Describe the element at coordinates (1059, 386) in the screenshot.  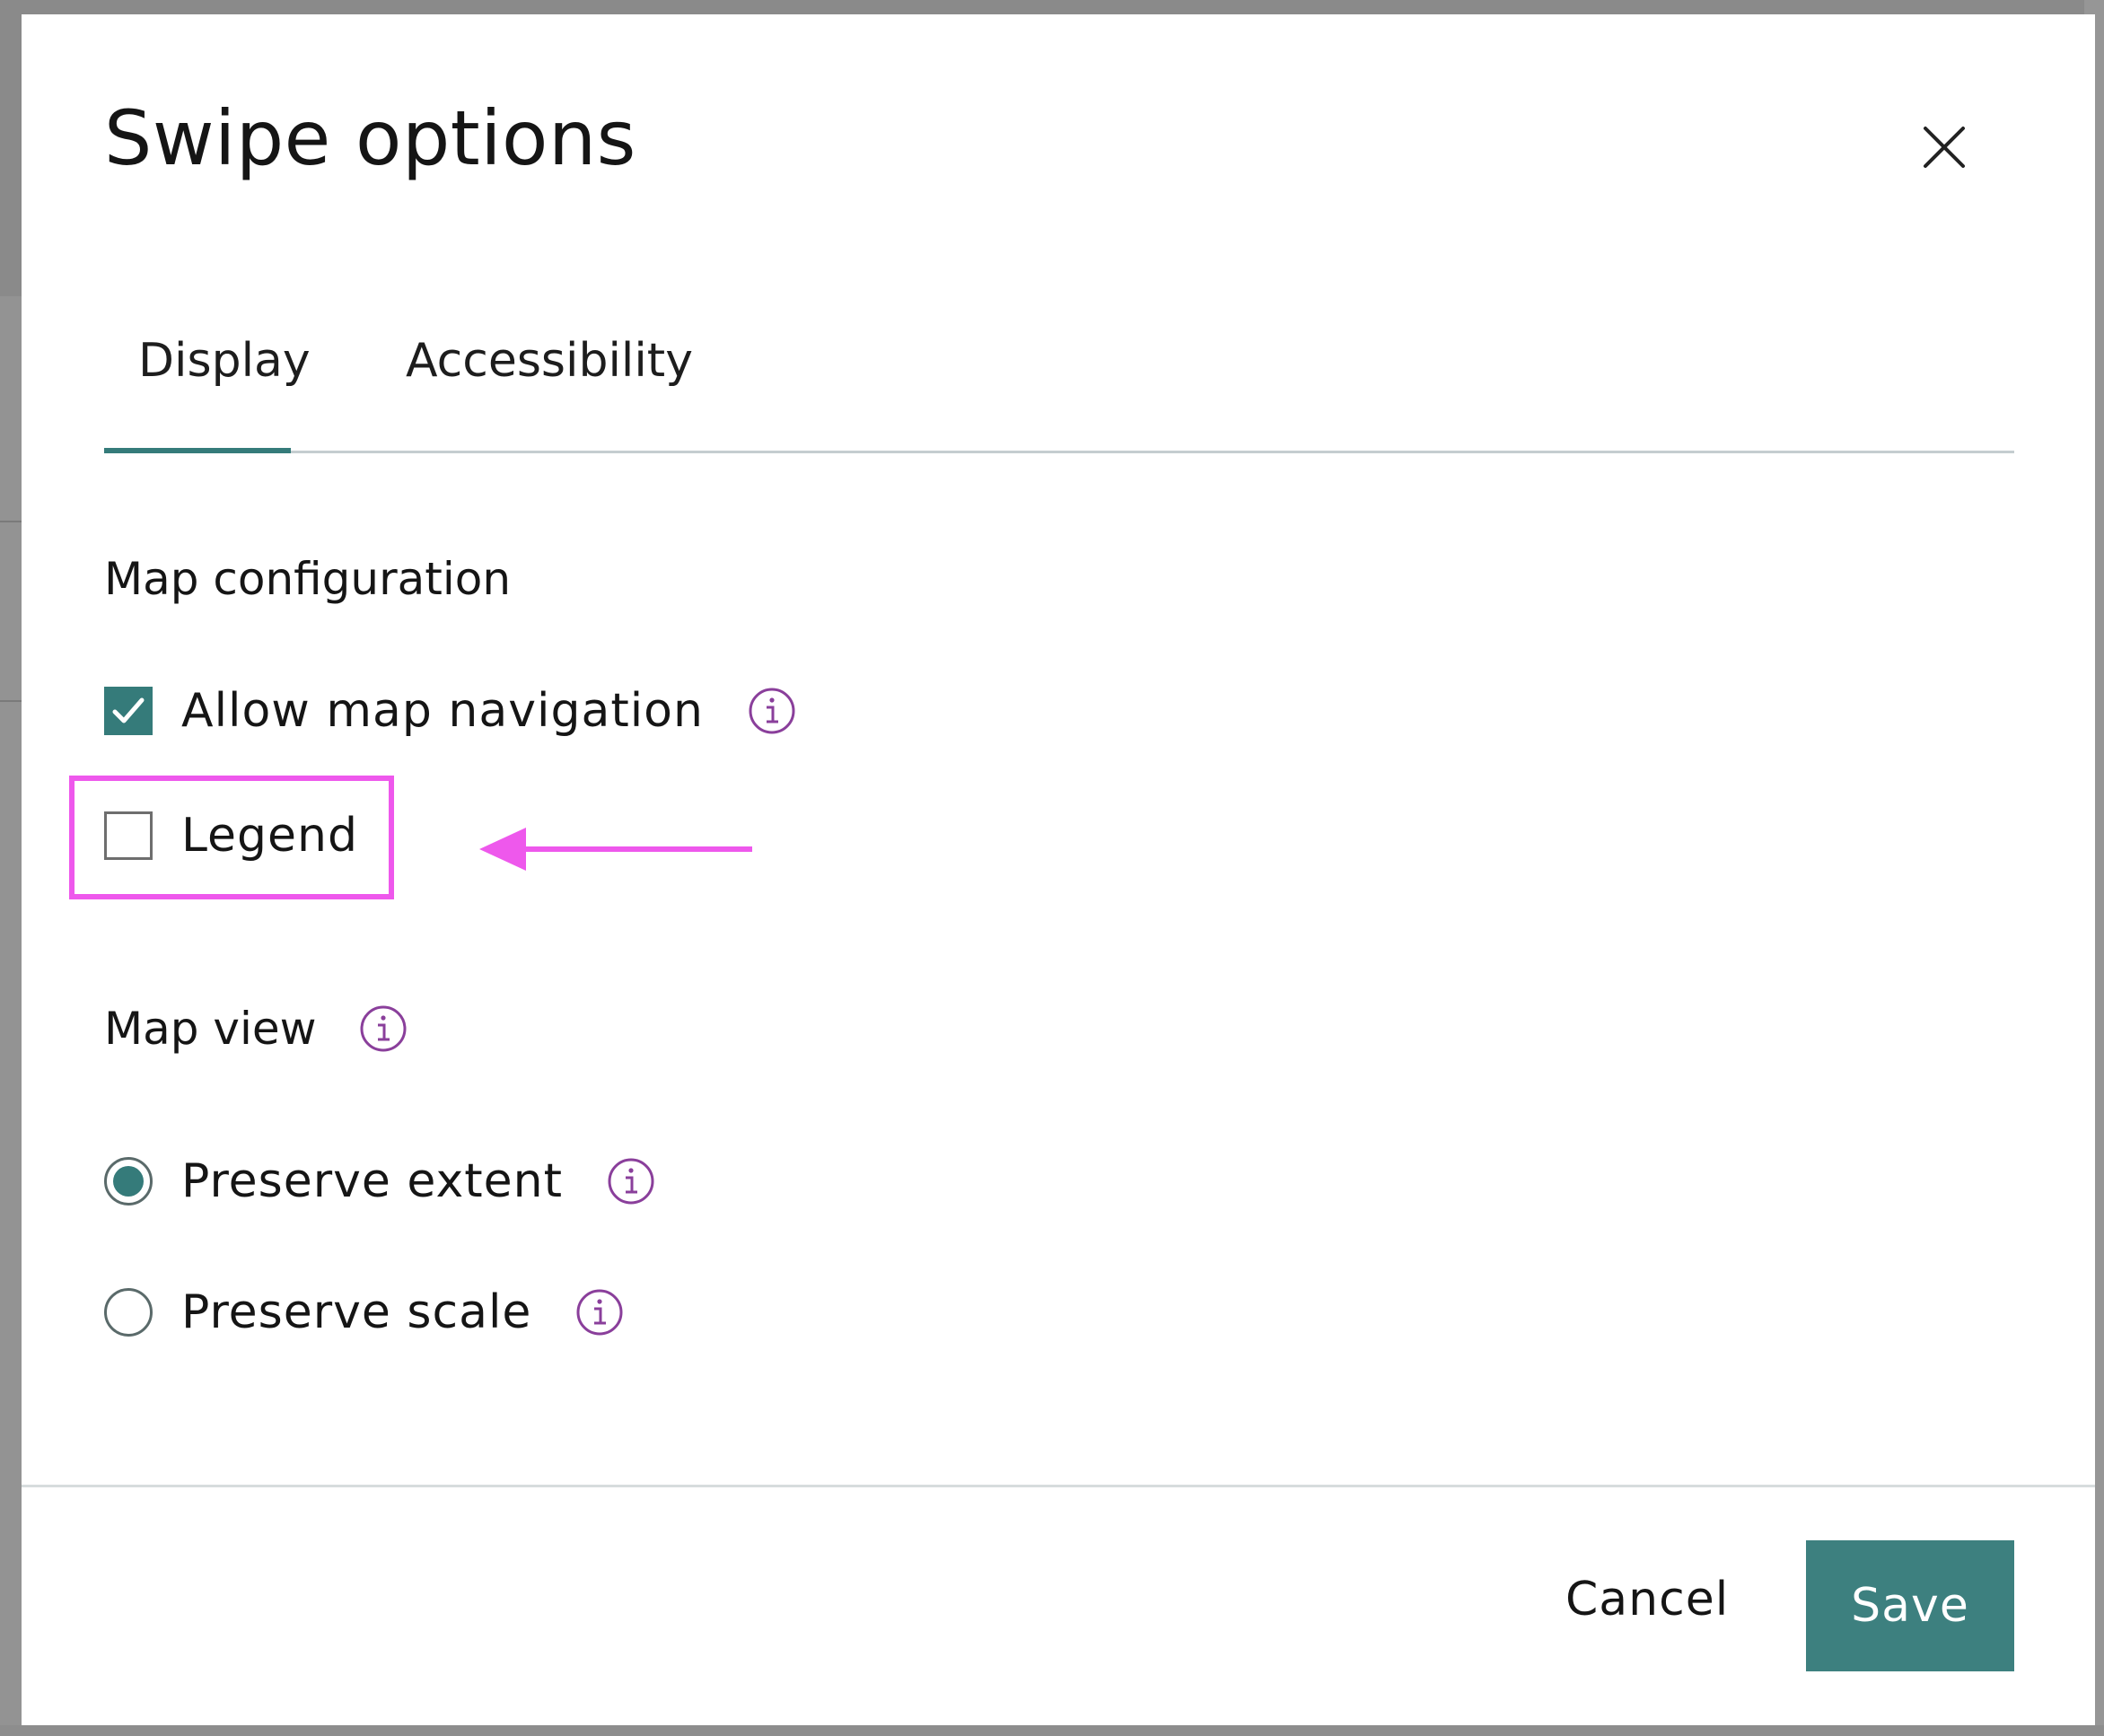
I see `tab-bar: Display Accessibility` at that location.